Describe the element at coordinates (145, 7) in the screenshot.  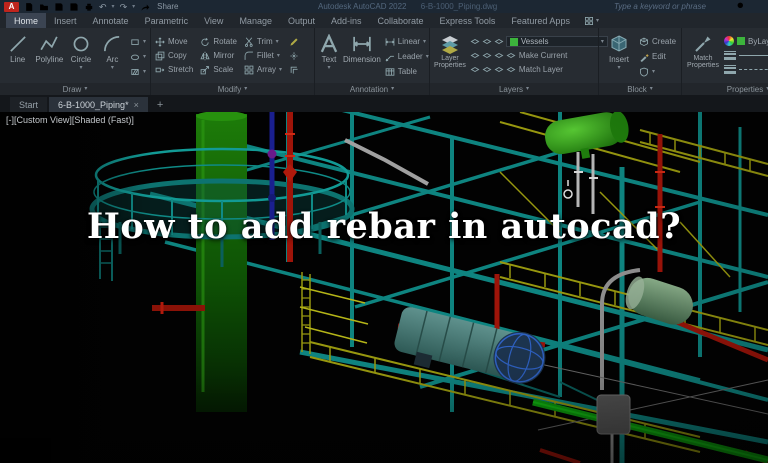
I see `share-icon` at that location.